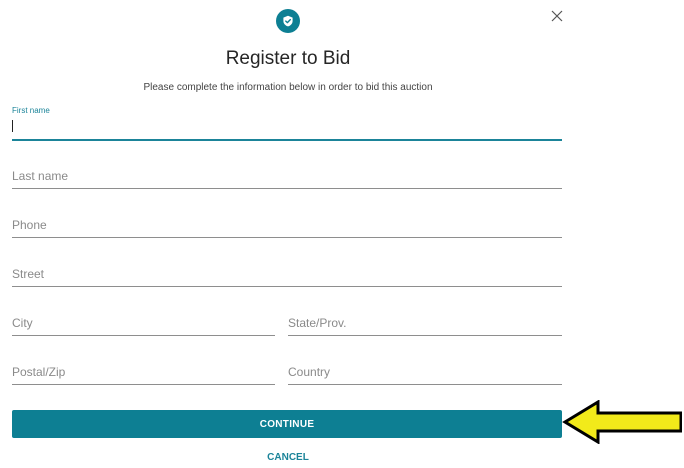 The image size is (684, 468). I want to click on city-input, so click(143, 323).